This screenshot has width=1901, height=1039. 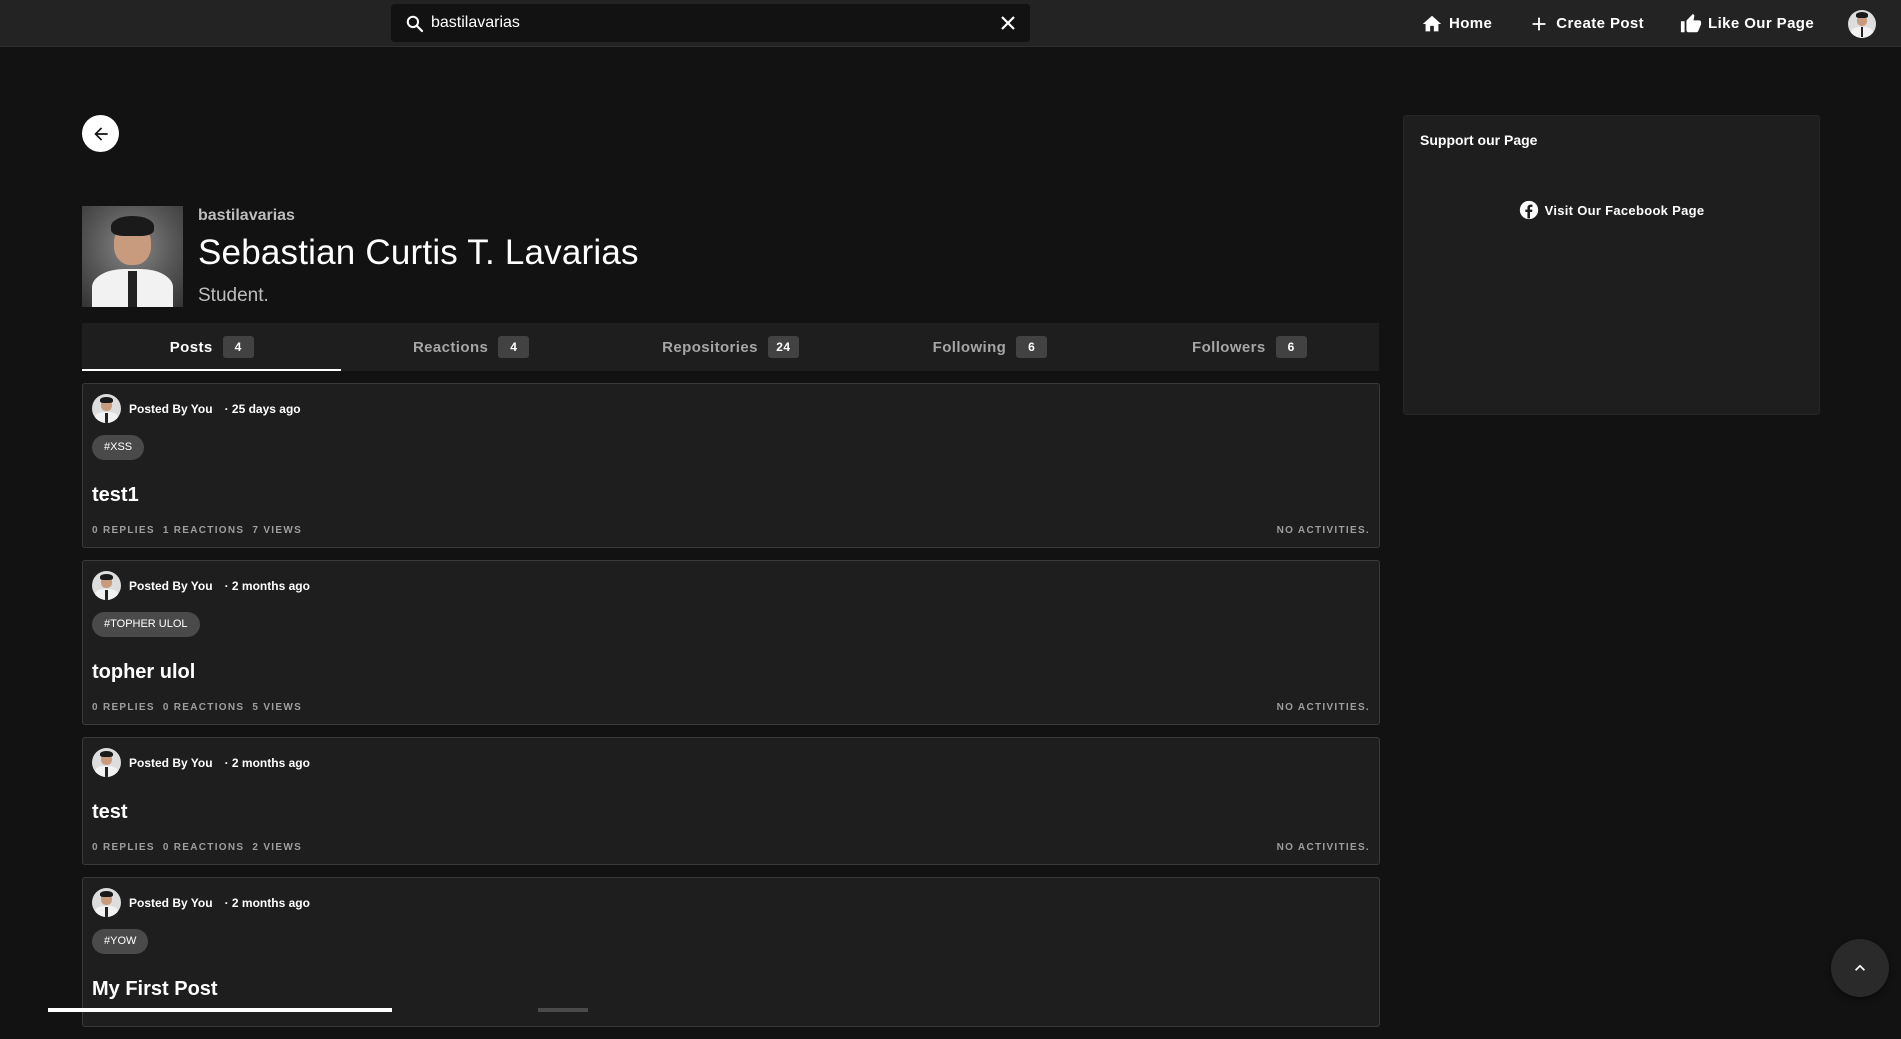 What do you see at coordinates (1691, 22) in the screenshot?
I see `thumbs-up-icon` at bounding box center [1691, 22].